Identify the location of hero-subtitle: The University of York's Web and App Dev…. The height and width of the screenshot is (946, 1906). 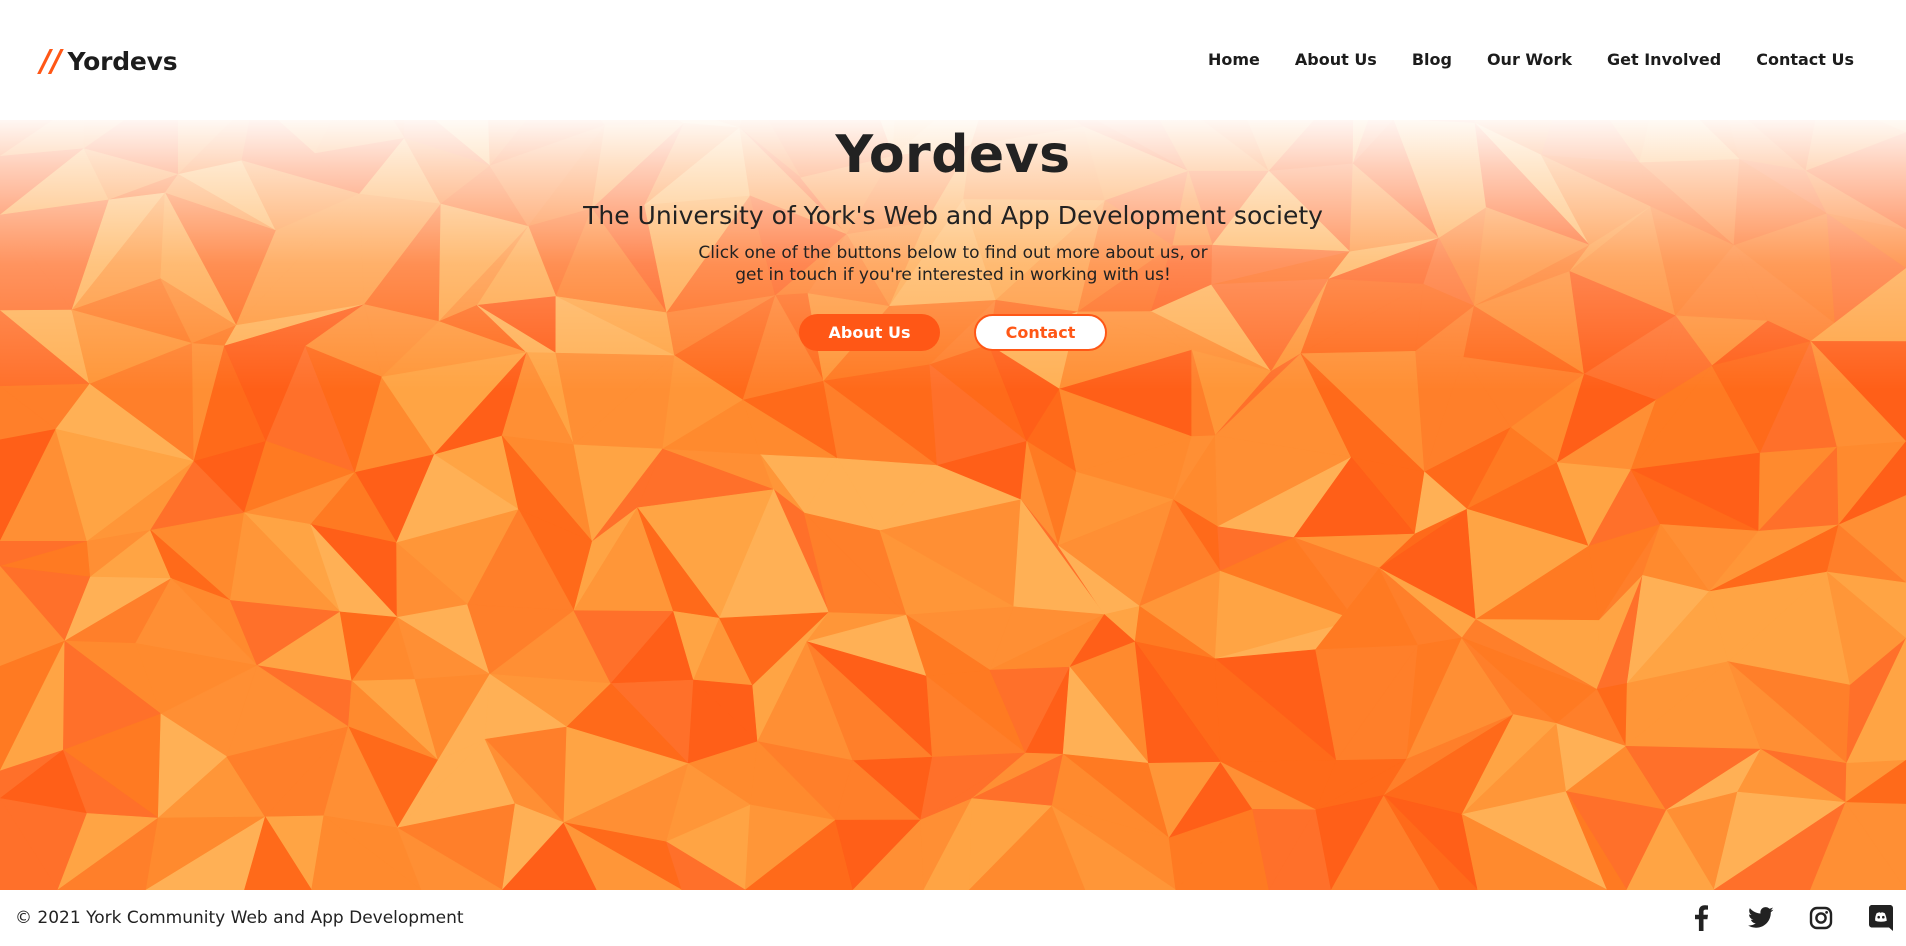
(953, 215).